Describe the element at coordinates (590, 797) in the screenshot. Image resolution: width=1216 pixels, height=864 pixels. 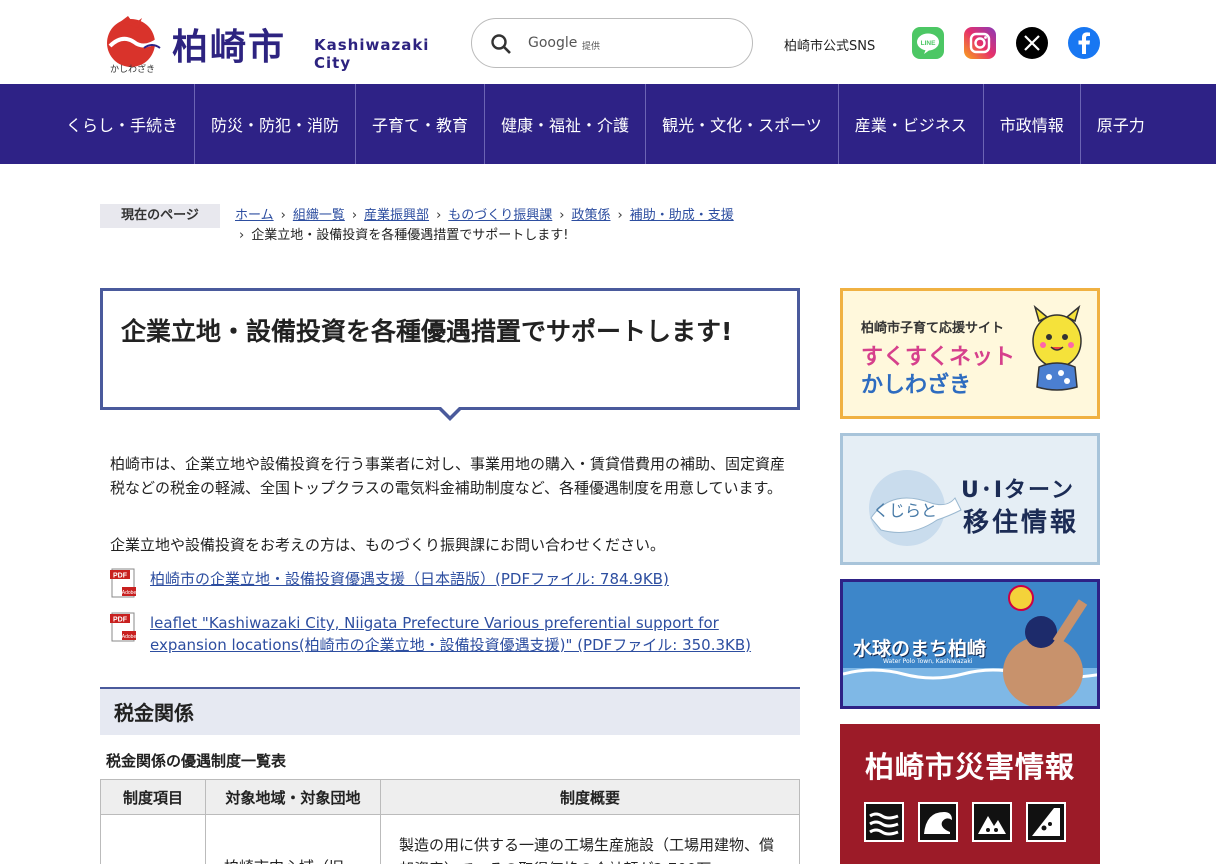
I see `table-header-cell: 制度概要` at that location.